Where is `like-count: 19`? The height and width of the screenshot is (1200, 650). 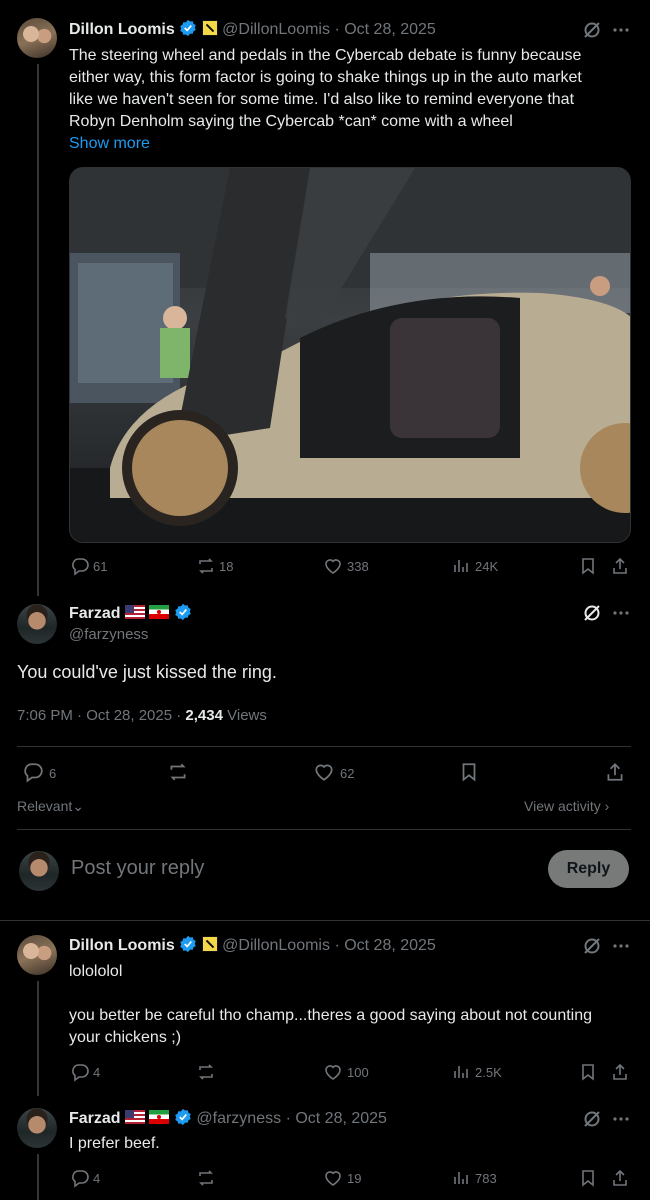 like-count: 19 is located at coordinates (354, 1178).